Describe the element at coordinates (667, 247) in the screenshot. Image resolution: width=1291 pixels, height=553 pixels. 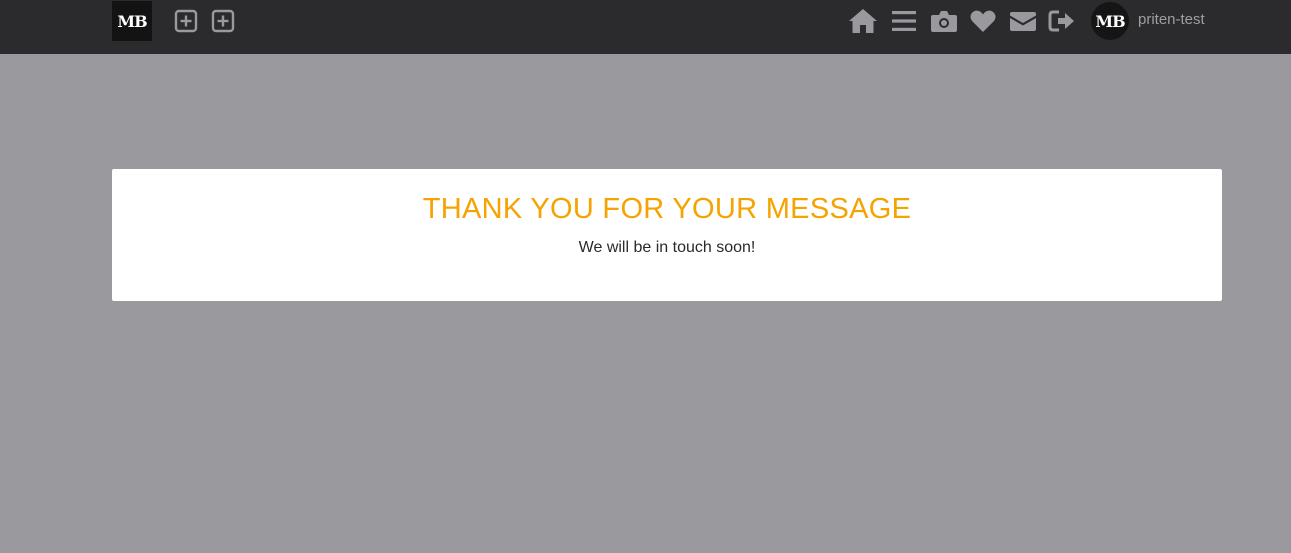
I see `message-body: We will be in touch soon!` at that location.